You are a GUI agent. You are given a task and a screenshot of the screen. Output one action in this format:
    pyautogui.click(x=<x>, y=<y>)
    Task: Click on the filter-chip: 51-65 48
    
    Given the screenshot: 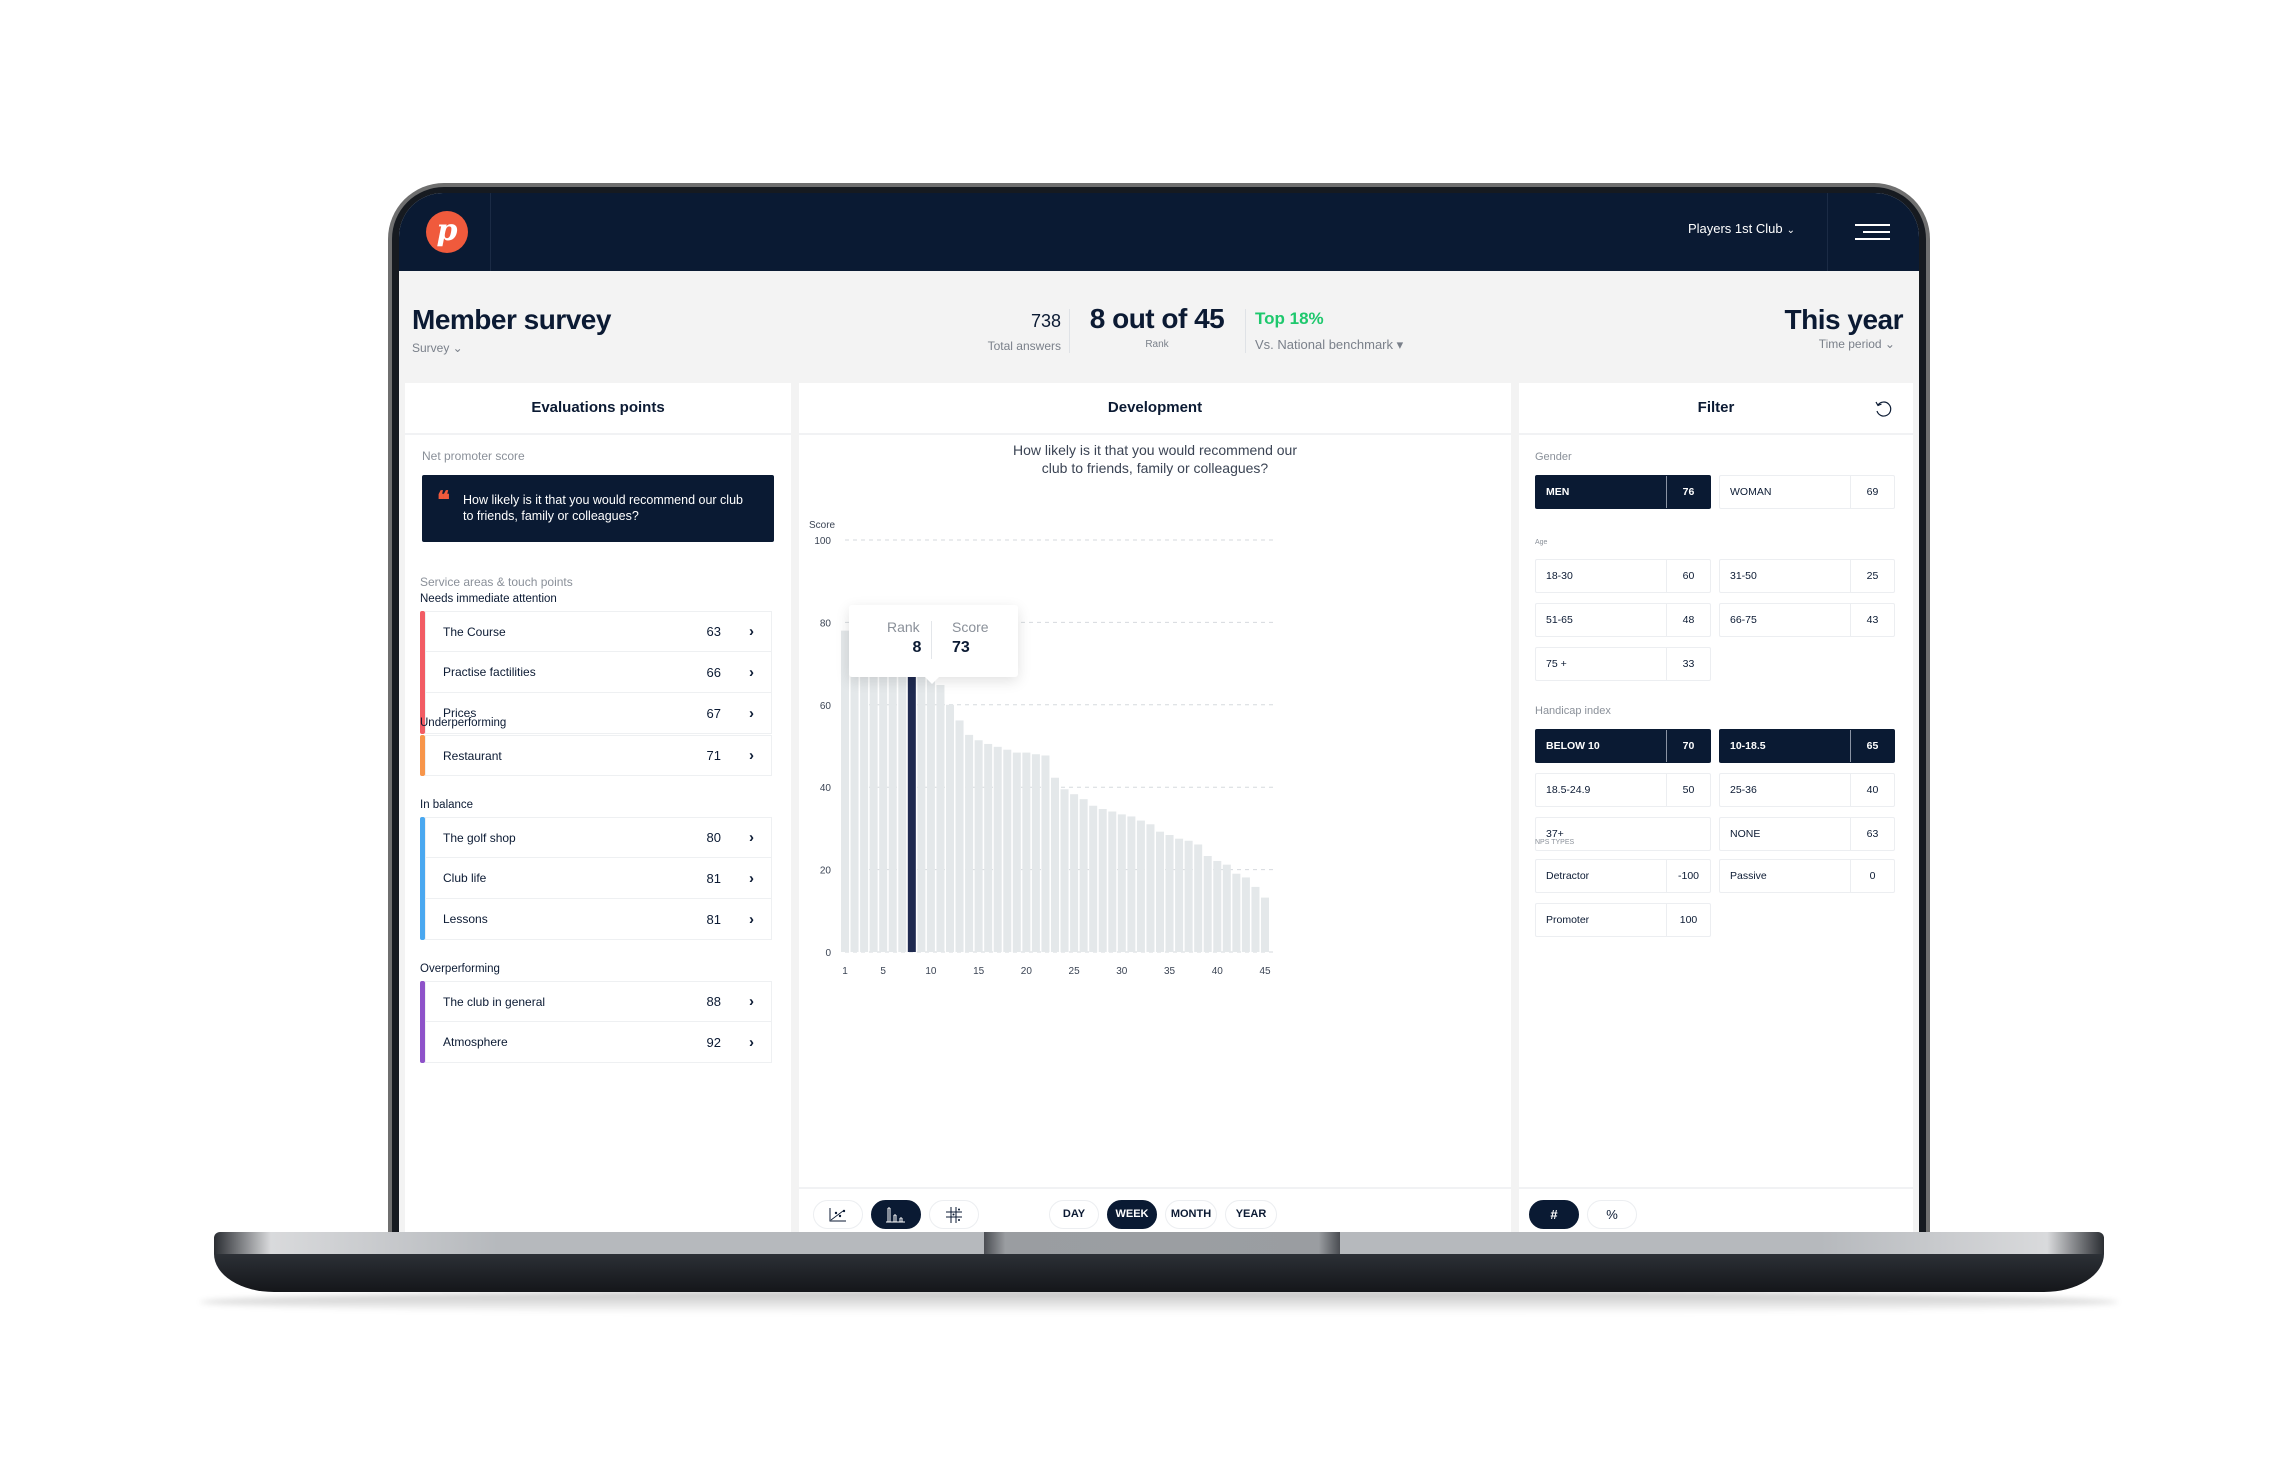 What is the action you would take?
    pyautogui.click(x=1623, y=620)
    